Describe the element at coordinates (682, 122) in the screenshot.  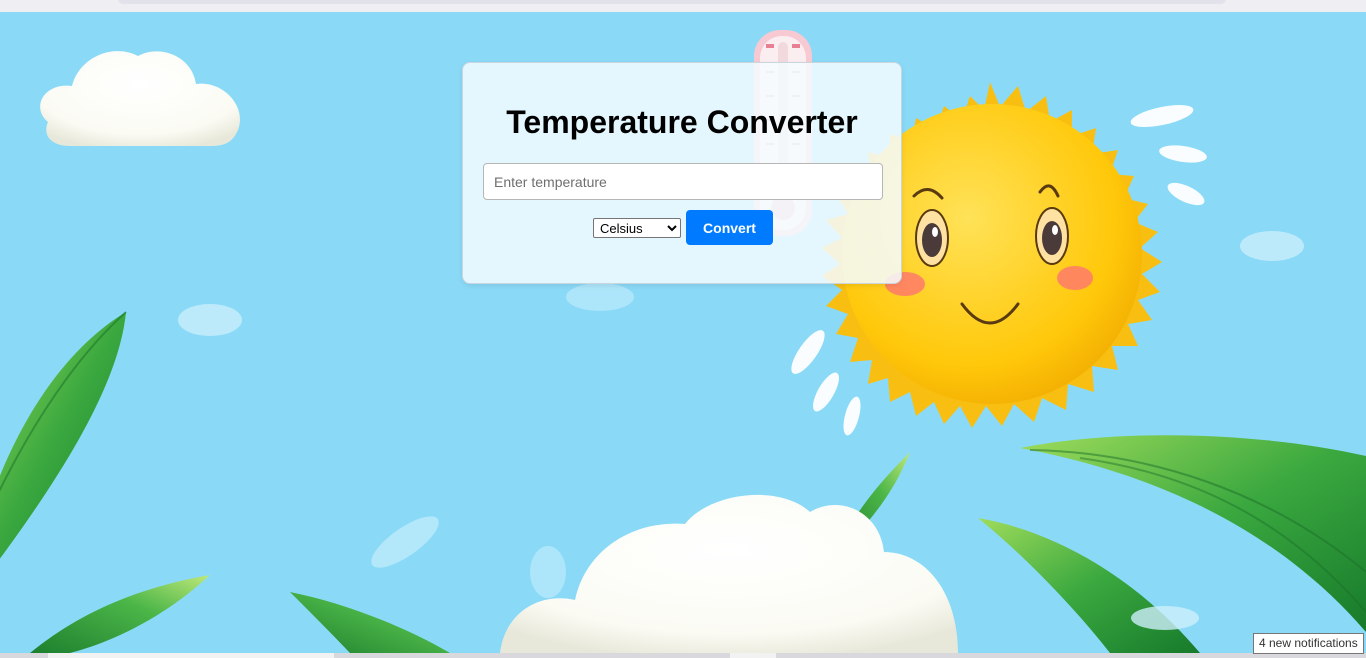
I see `page-title: Temperature Converter` at that location.